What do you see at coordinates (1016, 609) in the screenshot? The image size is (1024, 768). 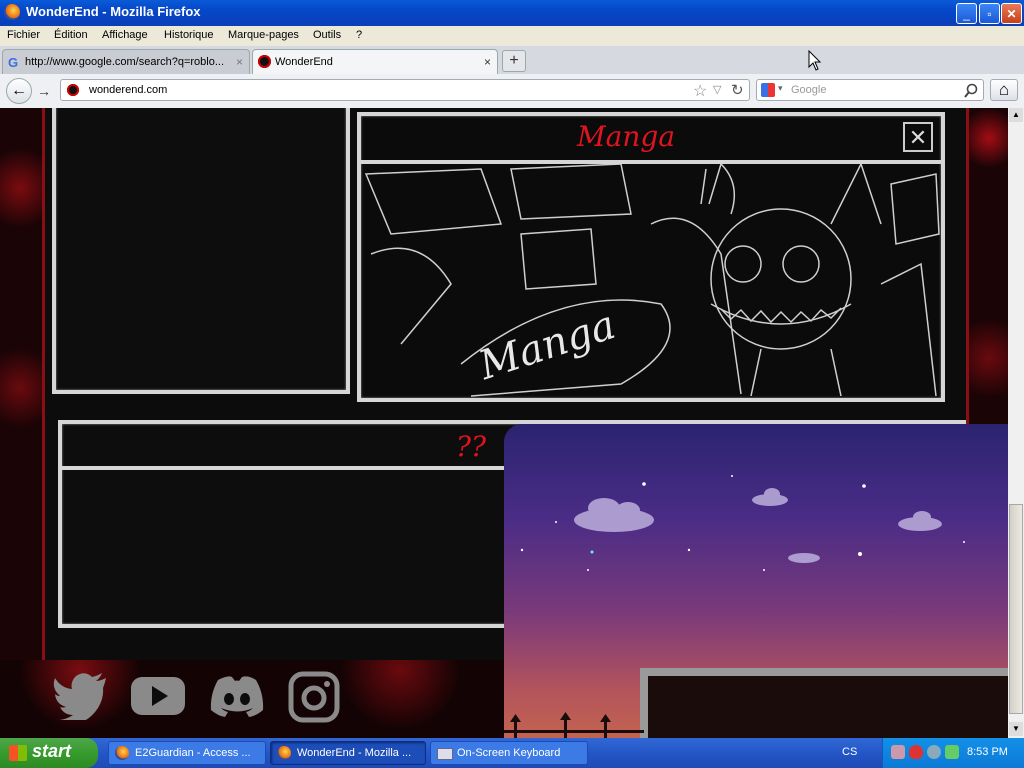 I see `scrollbar-thumb` at bounding box center [1016, 609].